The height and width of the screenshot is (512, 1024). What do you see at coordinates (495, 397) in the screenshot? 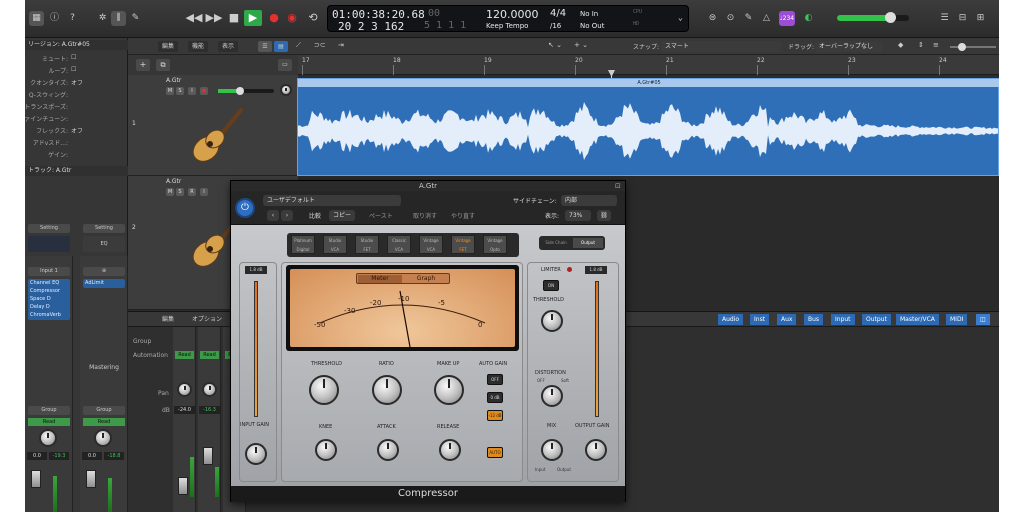
I see `autogain-0db-button: 0 dB` at bounding box center [495, 397].